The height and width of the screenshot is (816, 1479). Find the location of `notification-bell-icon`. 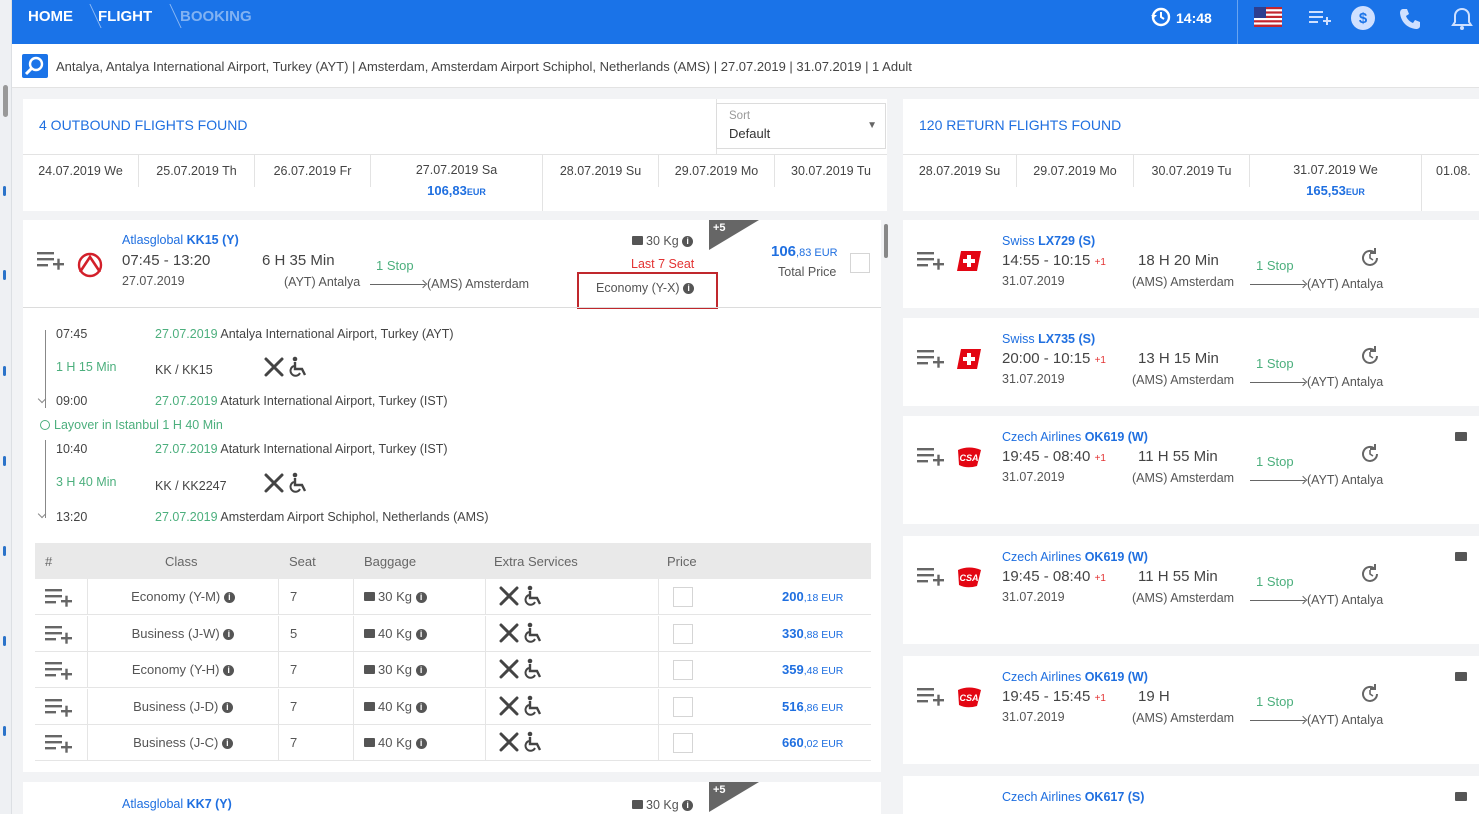

notification-bell-icon is located at coordinates (1462, 18).